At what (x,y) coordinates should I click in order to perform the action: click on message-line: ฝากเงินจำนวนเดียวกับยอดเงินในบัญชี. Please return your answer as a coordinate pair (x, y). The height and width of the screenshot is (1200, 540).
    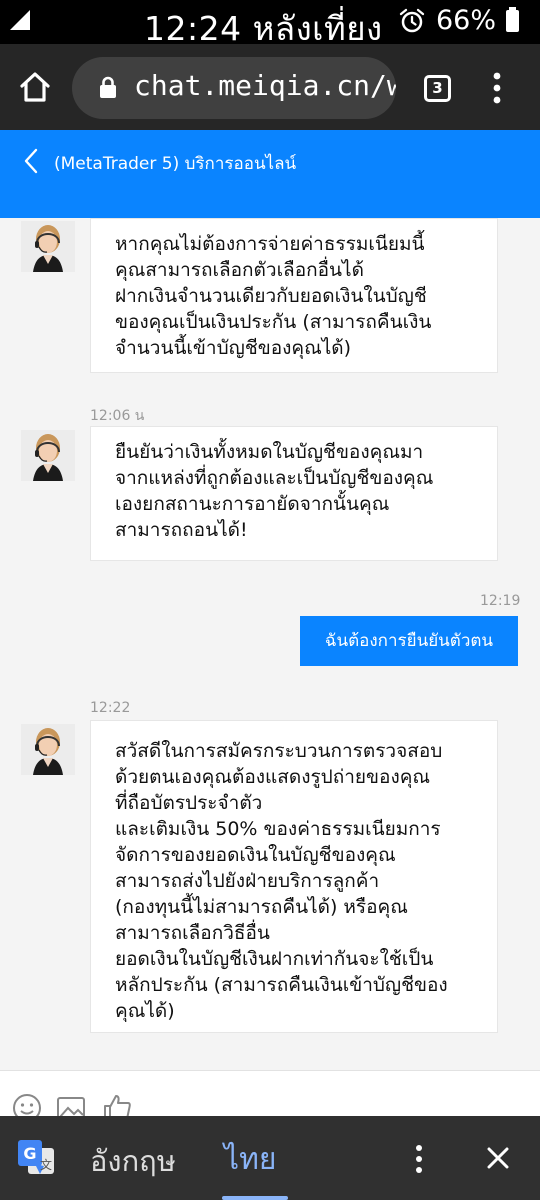
    Looking at the image, I should click on (271, 296).